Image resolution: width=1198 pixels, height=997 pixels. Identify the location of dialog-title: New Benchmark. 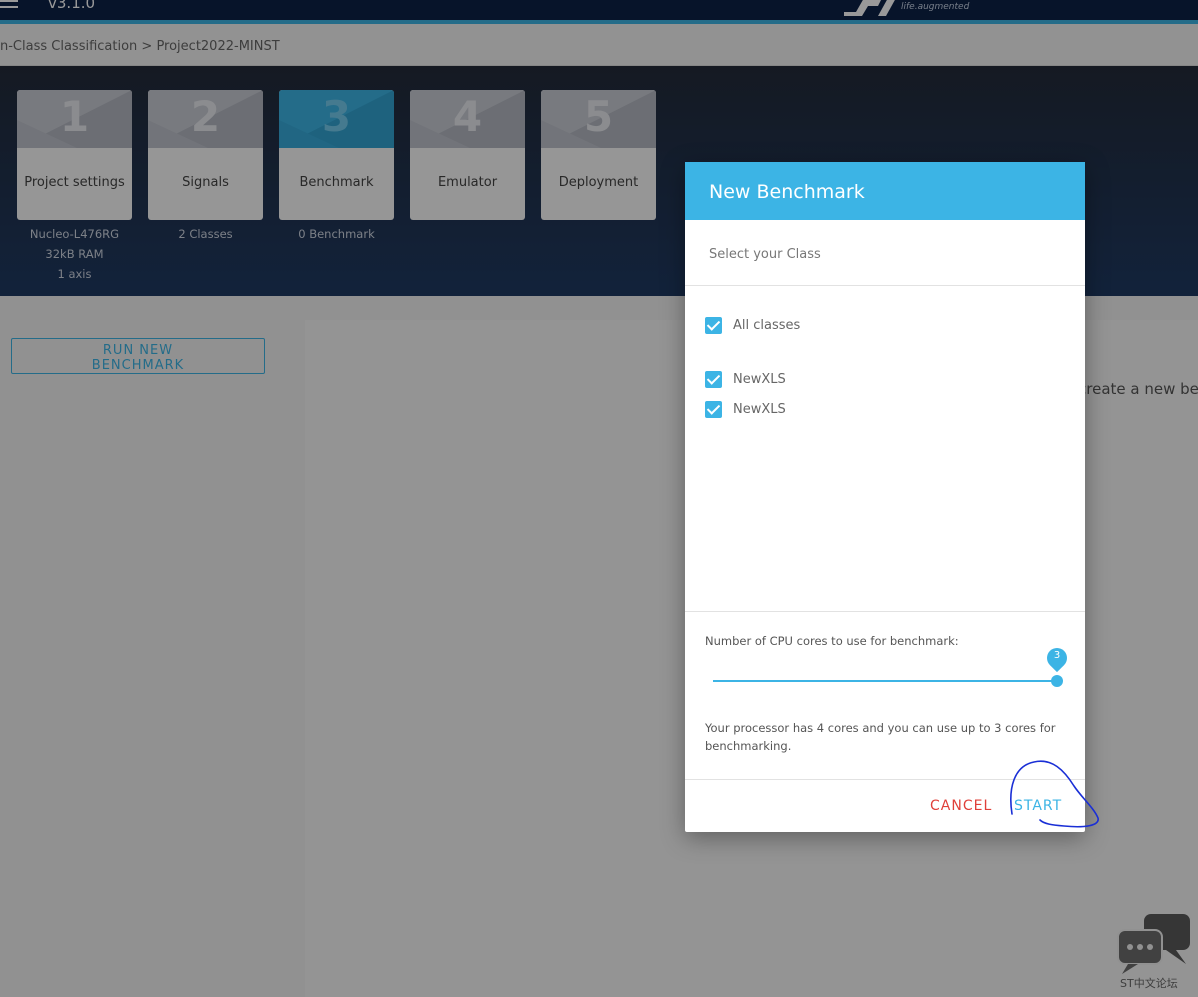
(885, 191).